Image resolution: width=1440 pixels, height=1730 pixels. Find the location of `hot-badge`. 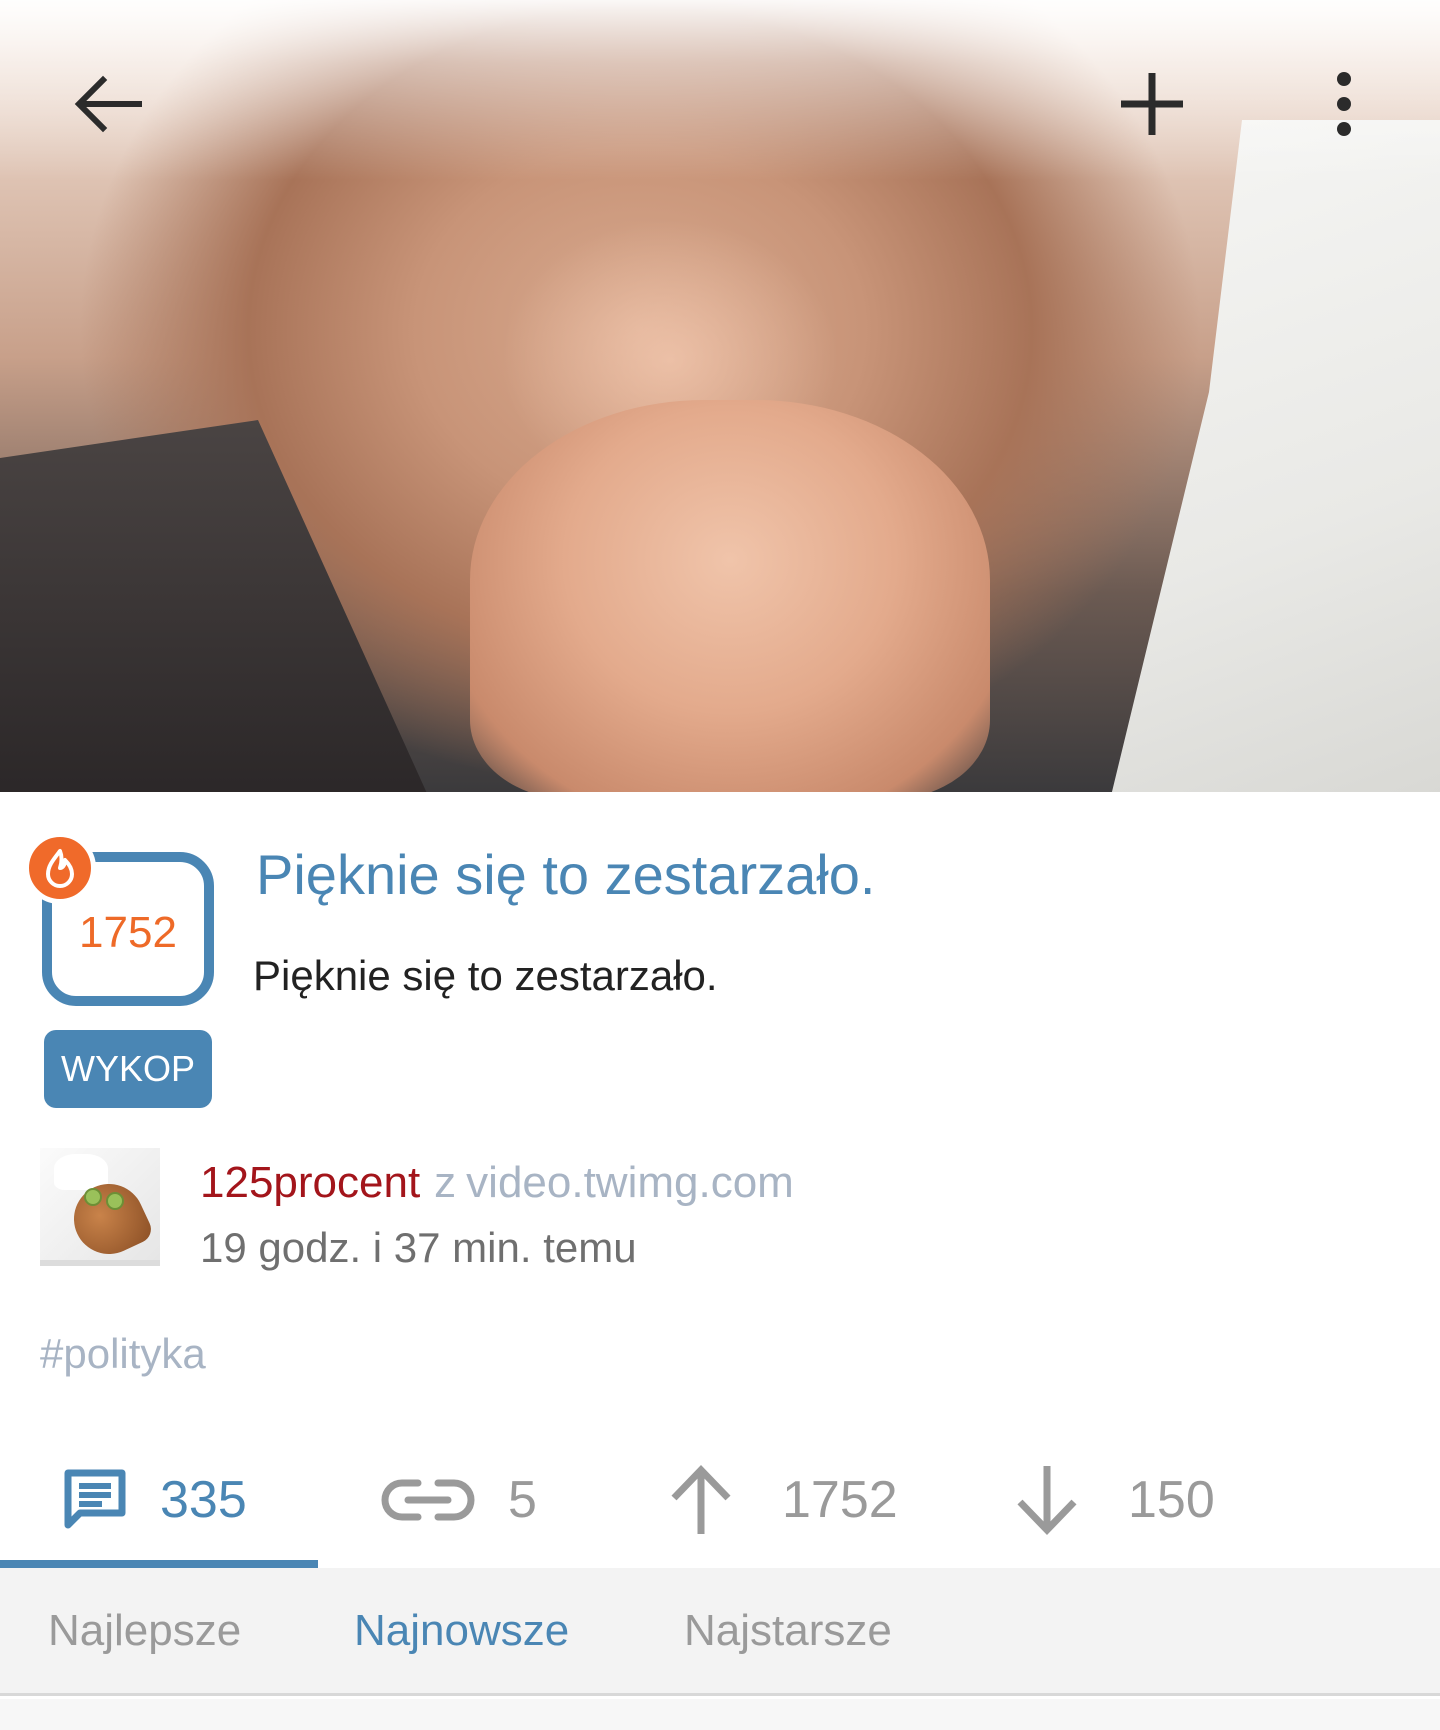

hot-badge is located at coordinates (60, 868).